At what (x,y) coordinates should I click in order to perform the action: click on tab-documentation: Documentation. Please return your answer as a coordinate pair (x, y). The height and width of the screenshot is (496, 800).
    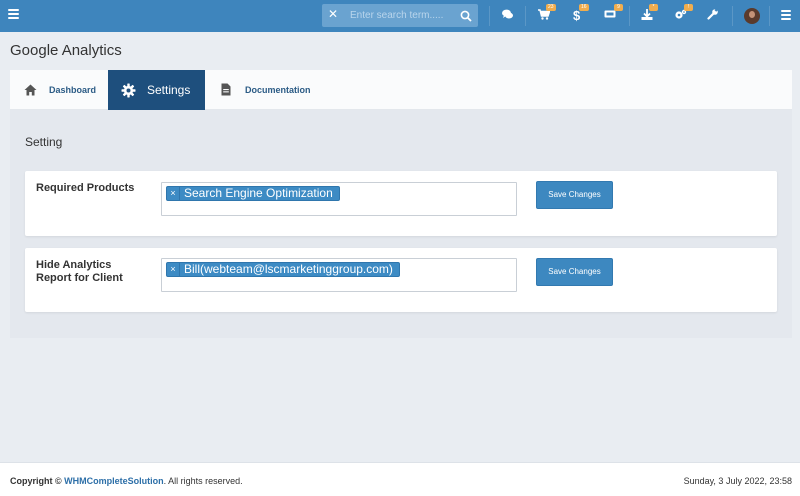
    Looking at the image, I should click on (265, 90).